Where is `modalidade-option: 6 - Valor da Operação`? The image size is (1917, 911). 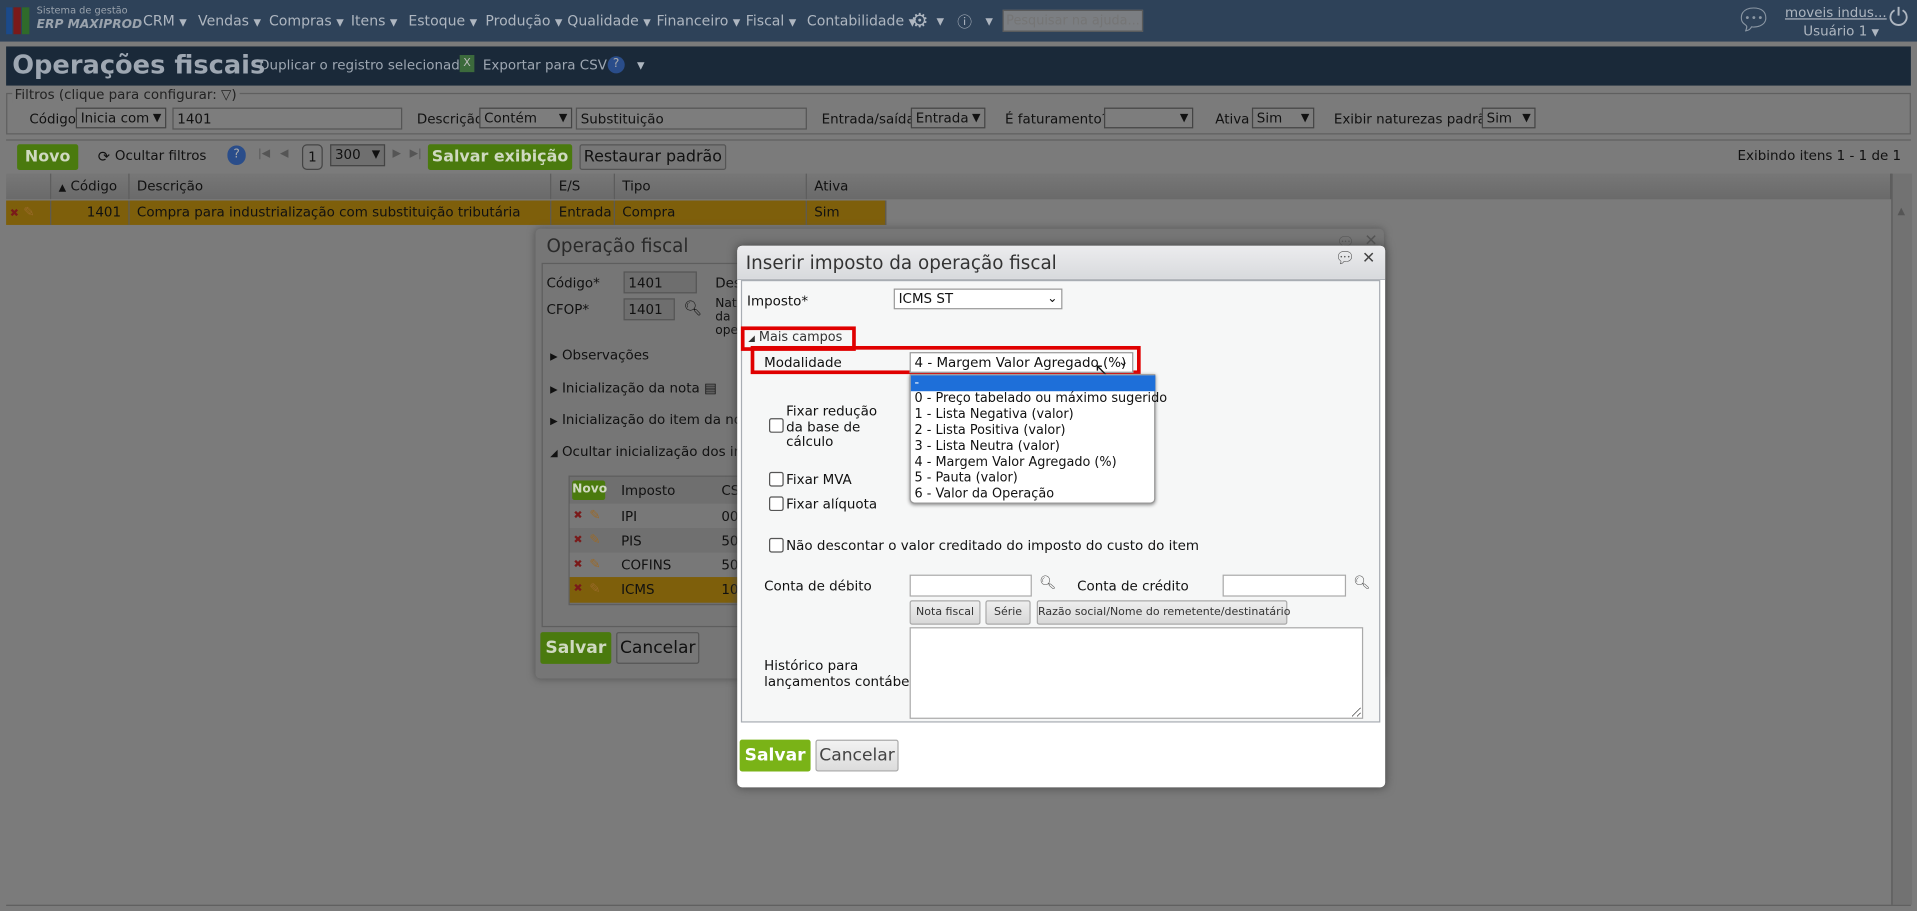
modalidade-option: 6 - Valor da Operação is located at coordinates (1033, 495).